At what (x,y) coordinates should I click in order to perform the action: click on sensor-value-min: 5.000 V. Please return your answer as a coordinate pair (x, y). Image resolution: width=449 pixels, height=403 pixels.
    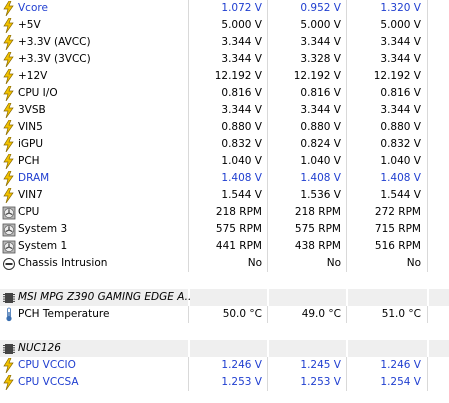
    Looking at the image, I should click on (320, 25).